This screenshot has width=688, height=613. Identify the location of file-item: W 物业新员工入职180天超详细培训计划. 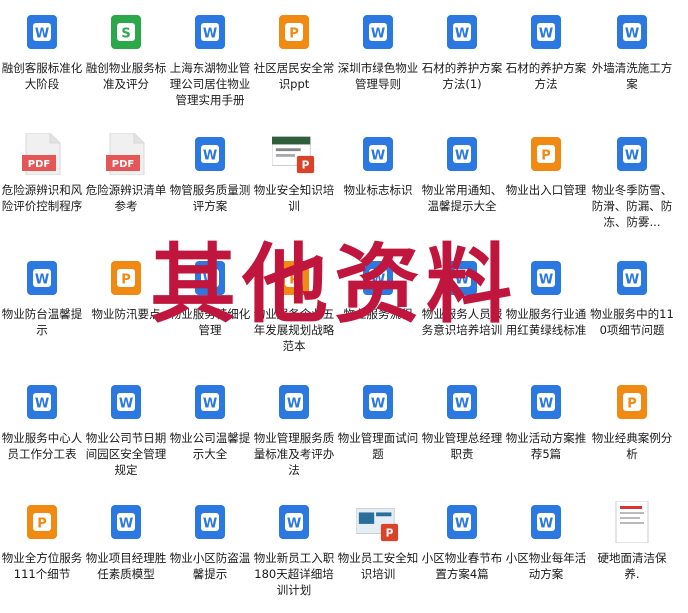
(294, 544).